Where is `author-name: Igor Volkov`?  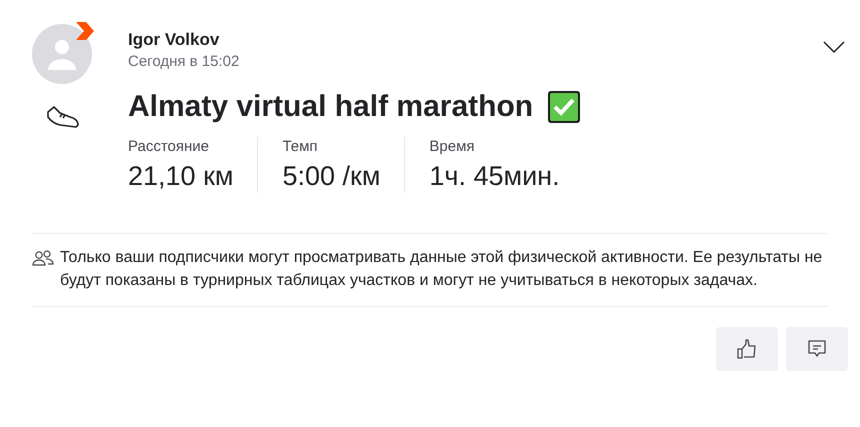 author-name: Igor Volkov is located at coordinates (184, 40).